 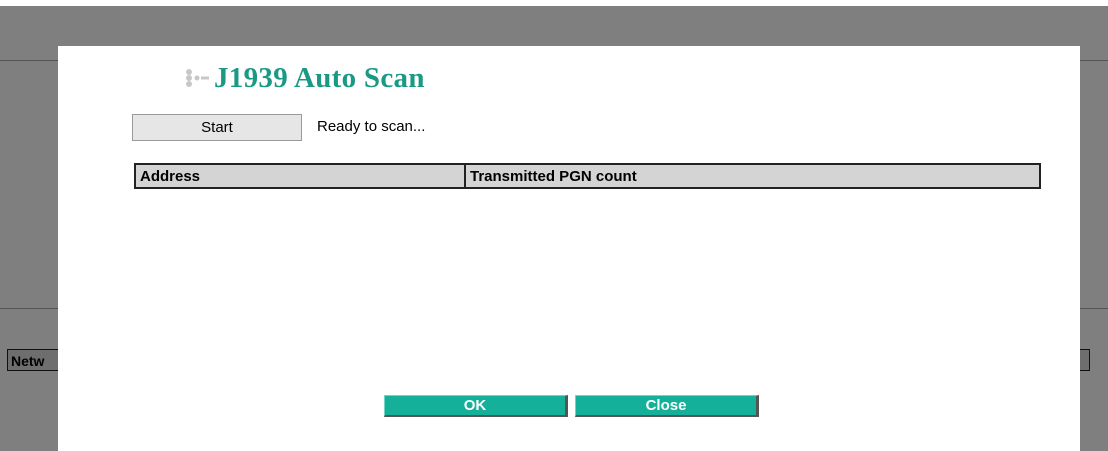 I want to click on ok-button: OK, so click(x=476, y=406).